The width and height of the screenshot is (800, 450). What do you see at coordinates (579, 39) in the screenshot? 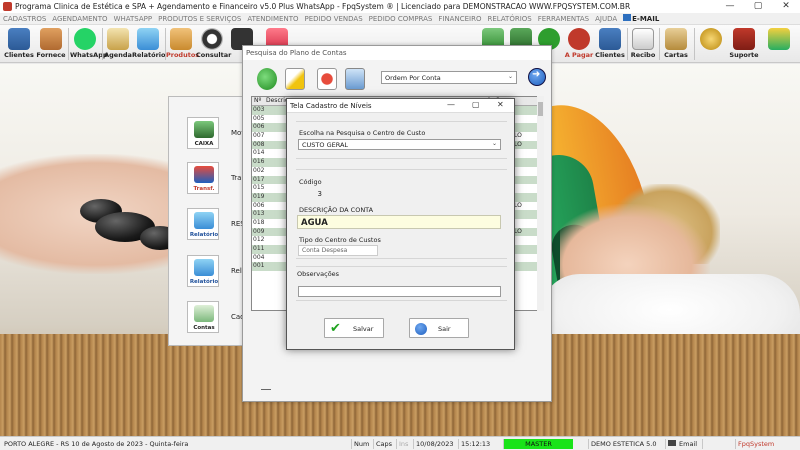
I see `dollar-red-icon` at bounding box center [579, 39].